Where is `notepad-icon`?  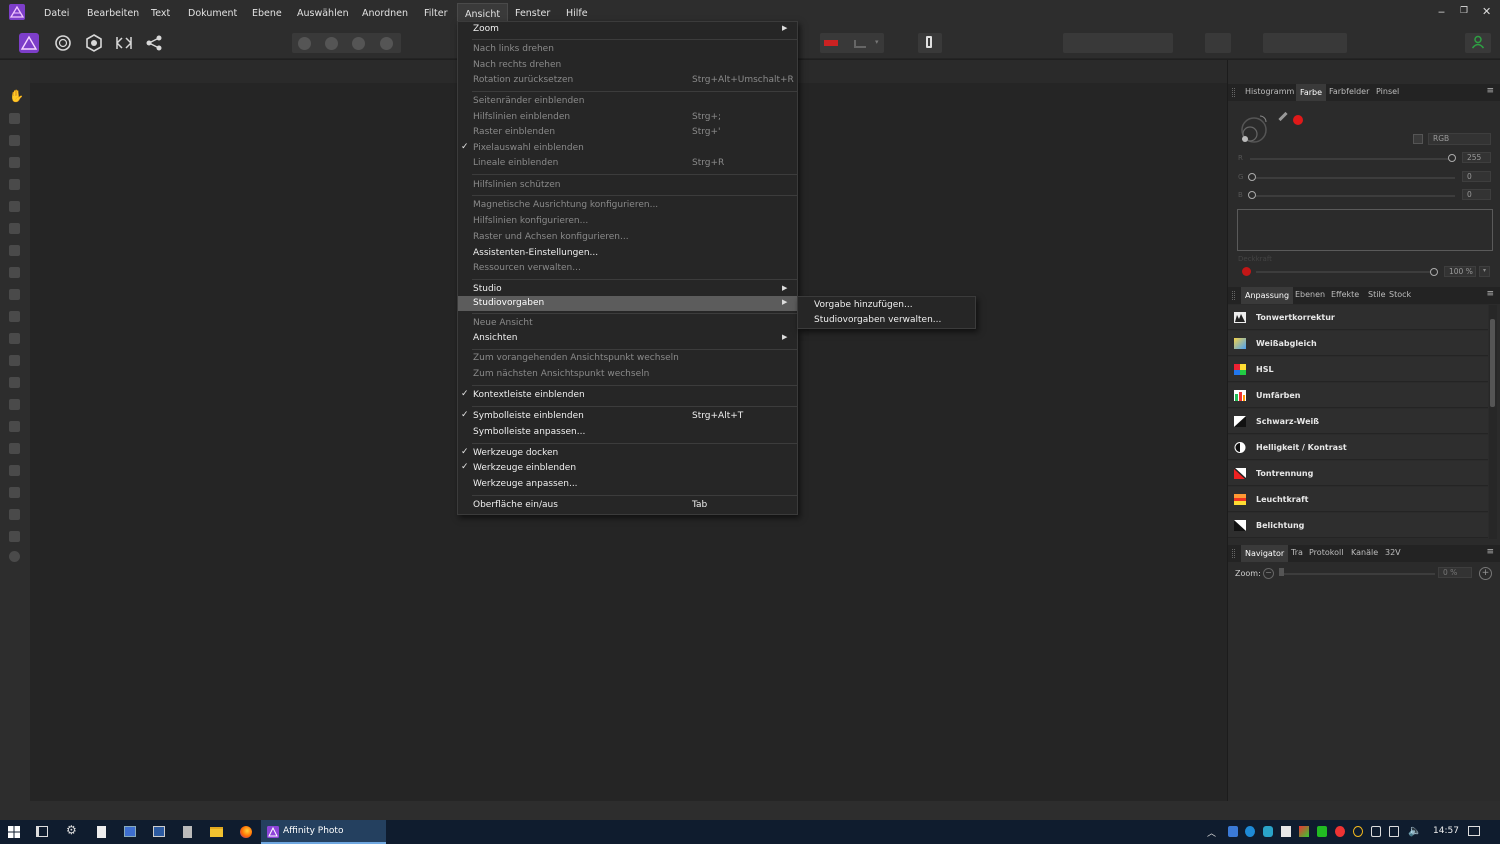
notepad-icon is located at coordinates (101, 832).